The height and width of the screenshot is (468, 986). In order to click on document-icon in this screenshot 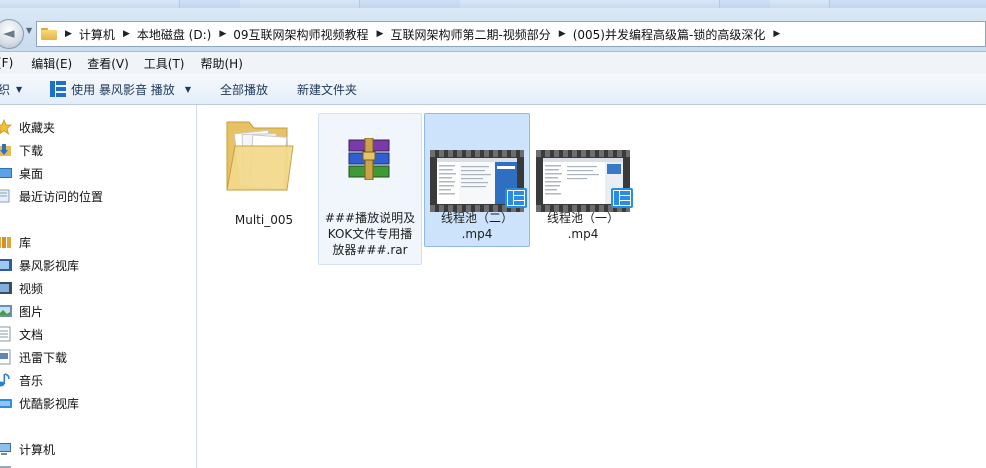, I will do `click(6, 334)`.